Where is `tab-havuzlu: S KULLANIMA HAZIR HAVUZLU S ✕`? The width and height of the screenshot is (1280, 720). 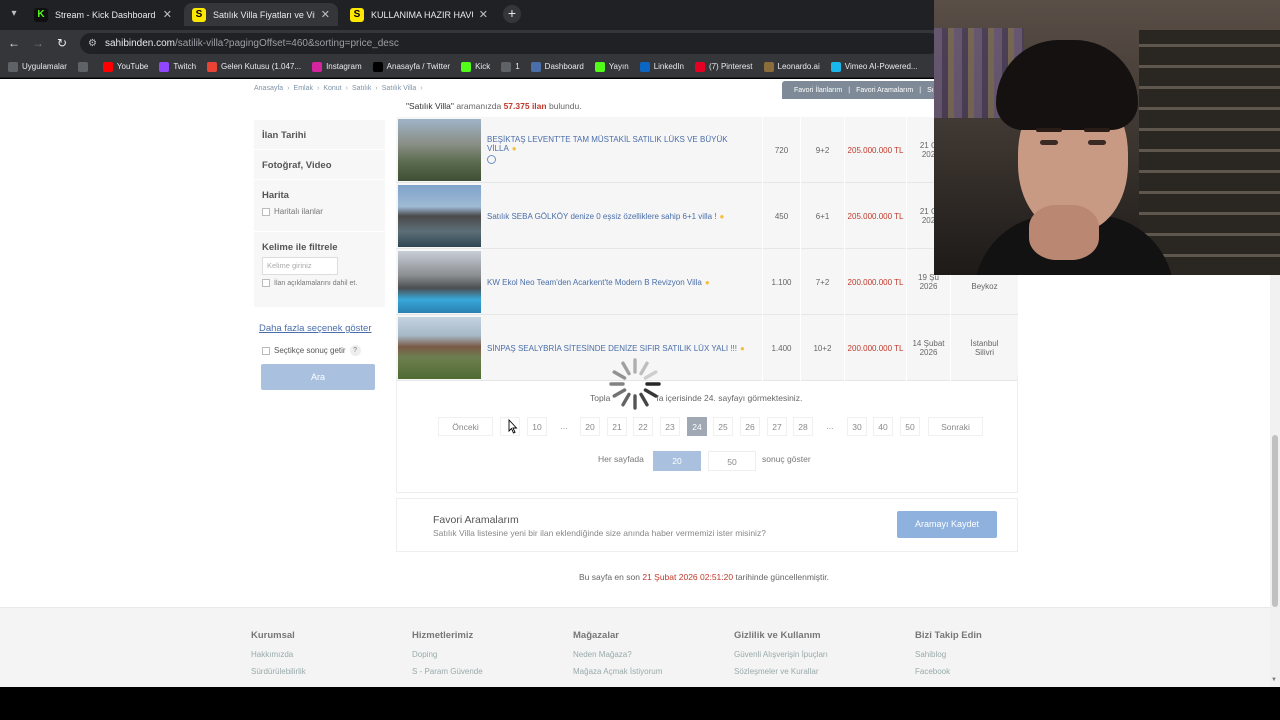 tab-havuzlu: S KULLANIMA HAZIR HAVUZLU S ✕ is located at coordinates (419, 14).